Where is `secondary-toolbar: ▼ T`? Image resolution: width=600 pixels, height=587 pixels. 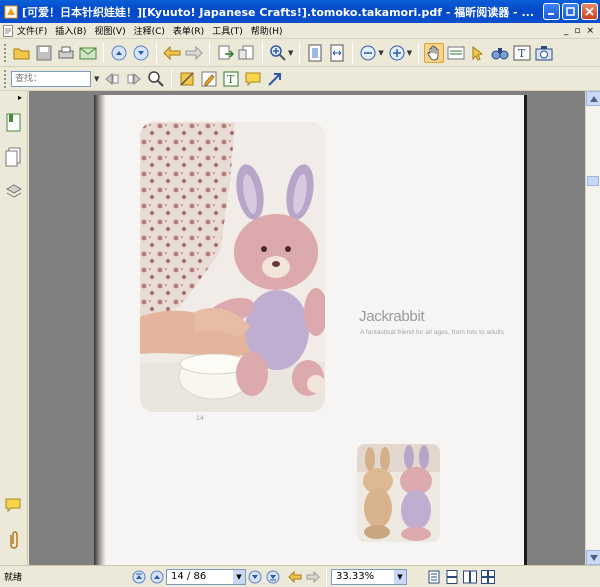 secondary-toolbar: ▼ T is located at coordinates (300, 79).